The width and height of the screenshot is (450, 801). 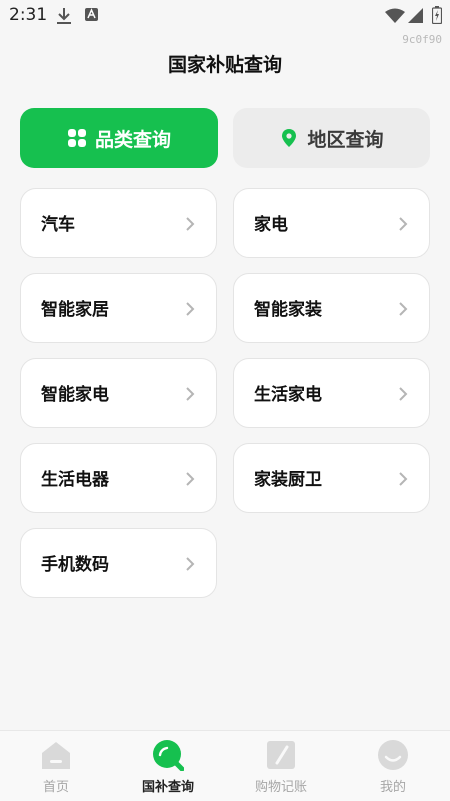 I want to click on nav-label-profile: 我的, so click(x=392, y=787).